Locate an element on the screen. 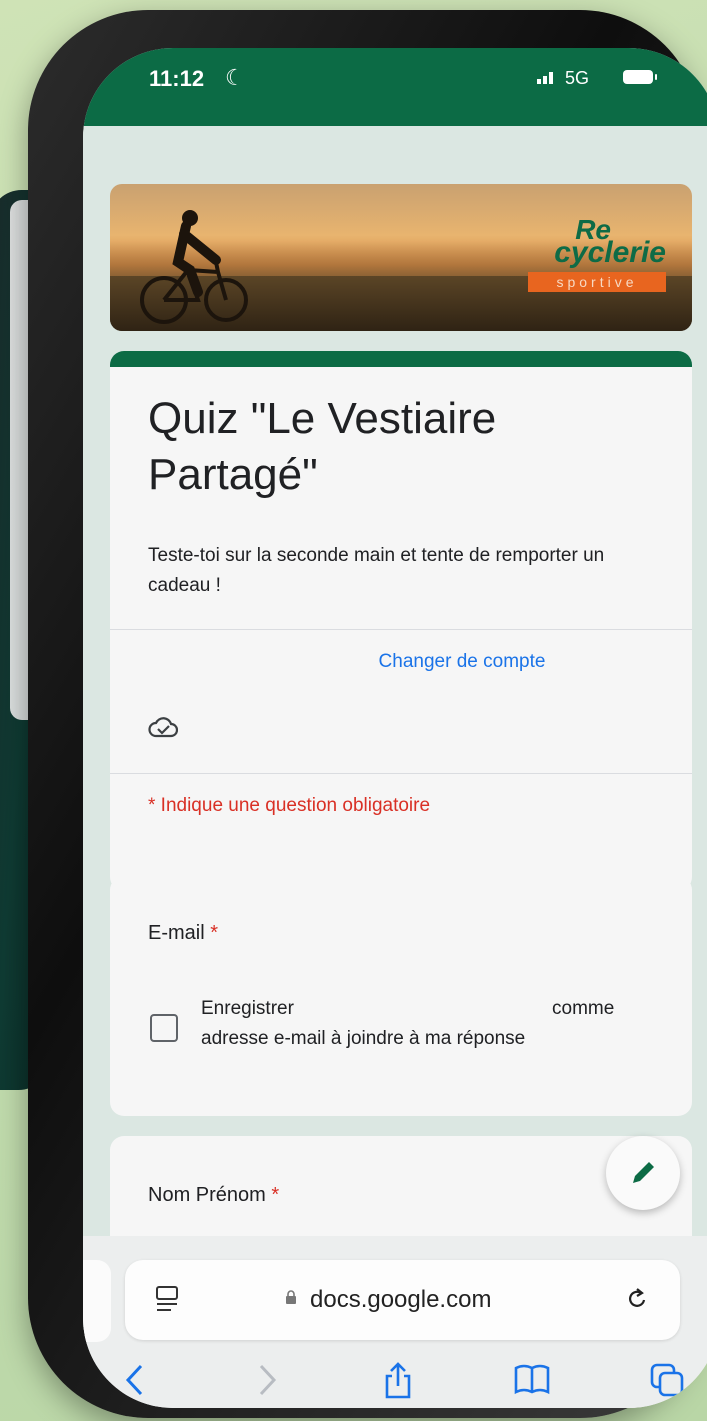  question-label: E-mail * is located at coordinates (183, 933).